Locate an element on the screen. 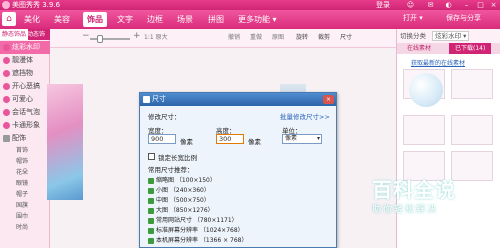  open-button: 打开 ▾ is located at coordinates (413, 18).